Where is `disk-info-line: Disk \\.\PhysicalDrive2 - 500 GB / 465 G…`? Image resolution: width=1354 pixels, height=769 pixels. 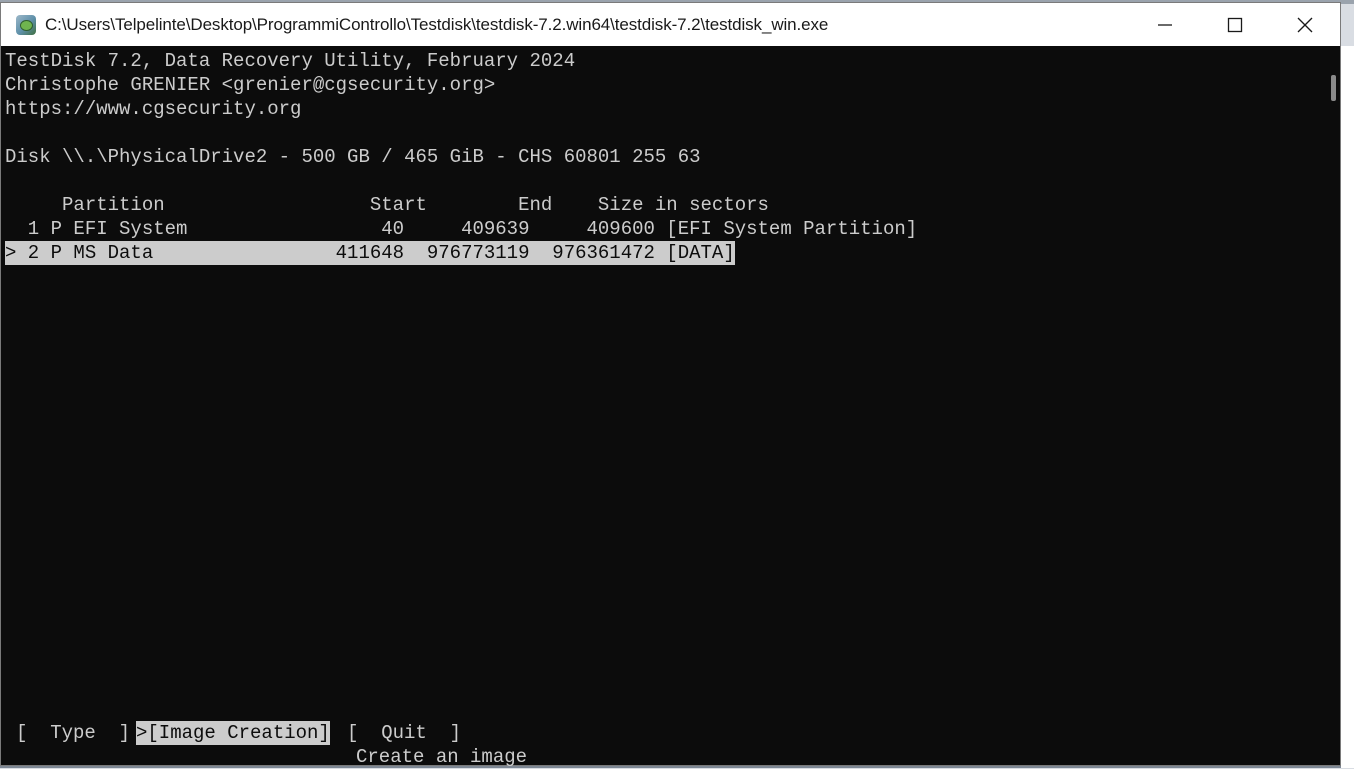 disk-info-line: Disk \\.\PhysicalDrive2 - 500 GB / 465 G… is located at coordinates (353, 157).